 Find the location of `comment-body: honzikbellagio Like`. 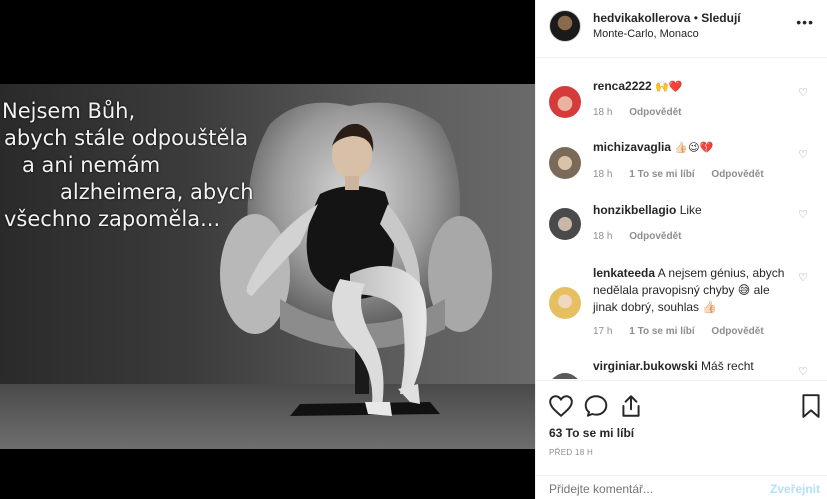

comment-body: honzikbellagio Like is located at coordinates (693, 210).